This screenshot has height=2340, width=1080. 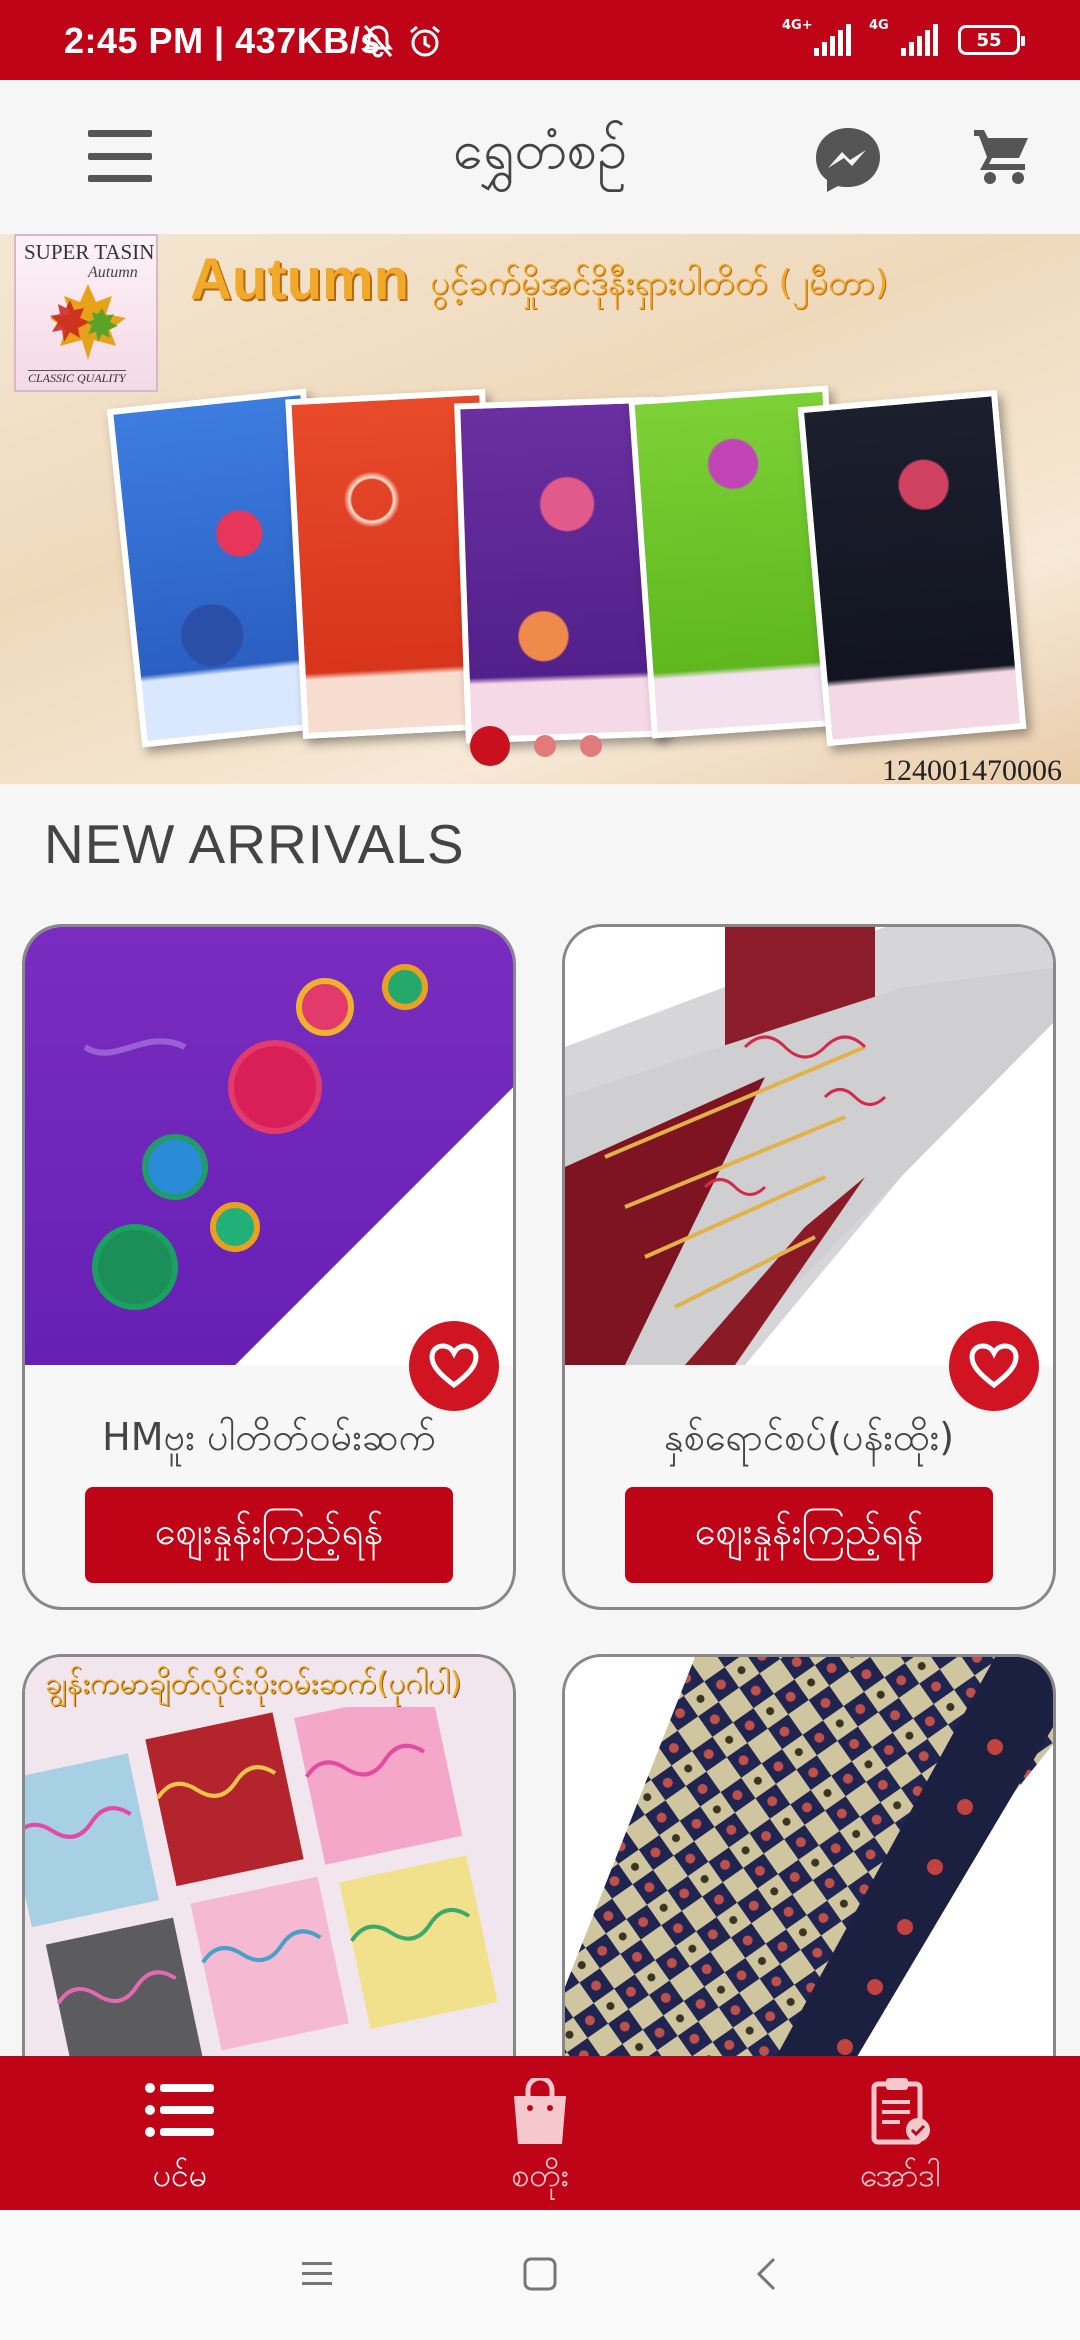 I want to click on fabric-image, so click(x=912, y=568).